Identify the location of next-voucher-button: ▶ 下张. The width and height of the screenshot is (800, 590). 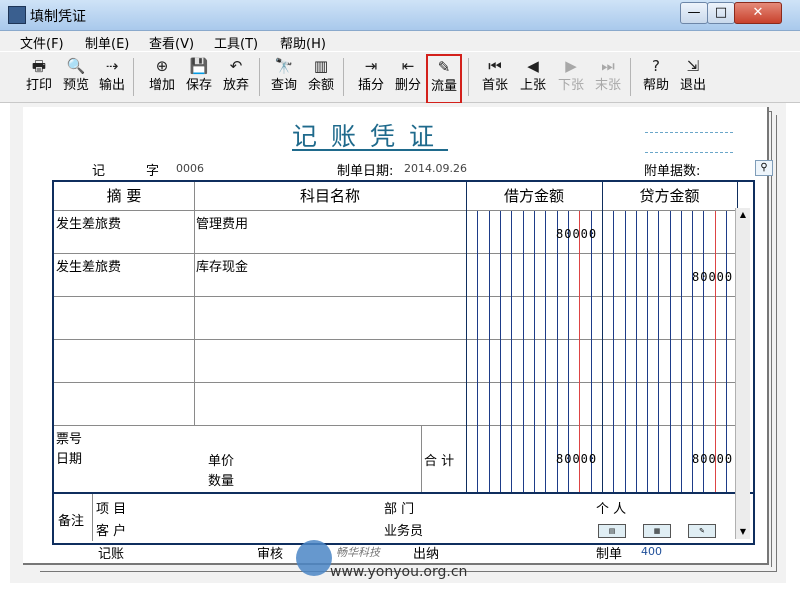
(571, 78).